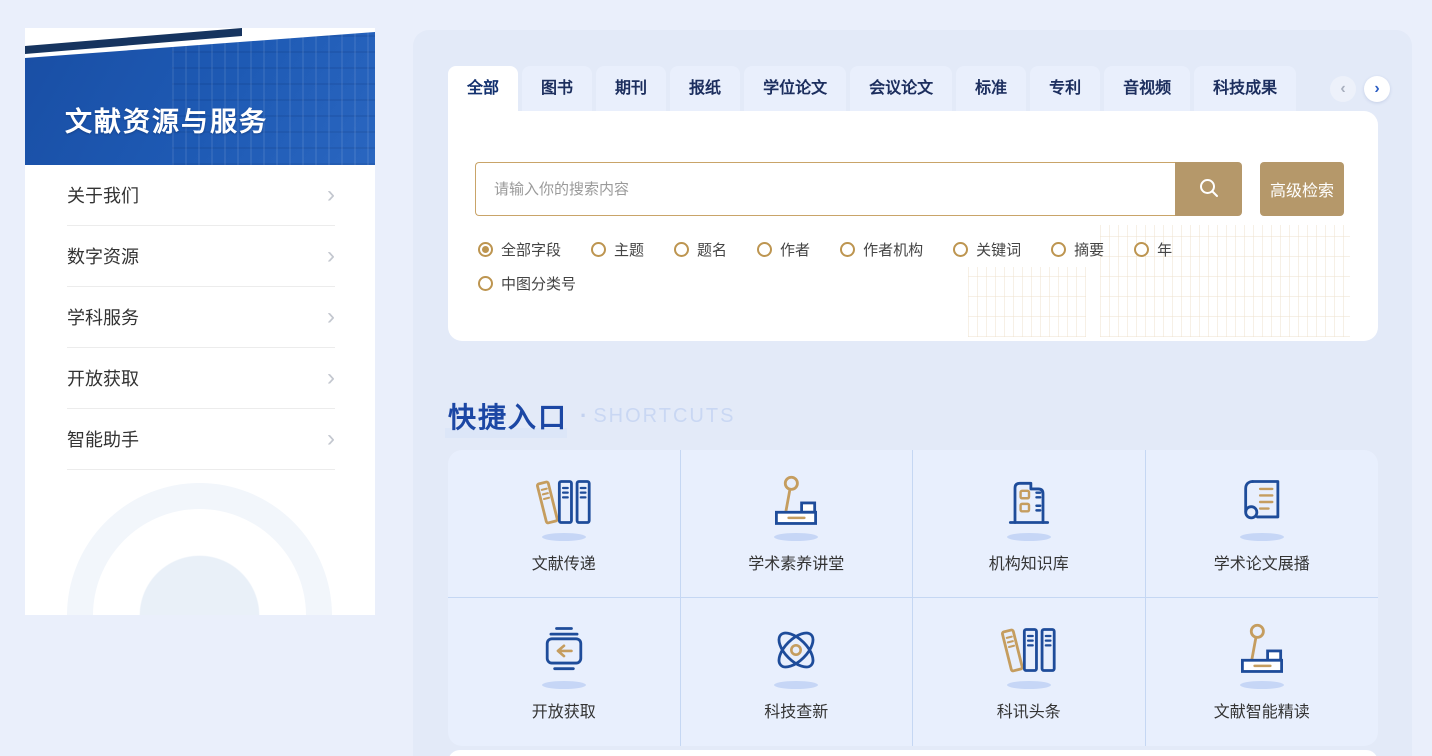 The image size is (1432, 756). I want to click on shortcut-label: 学术素养讲堂, so click(796, 564).